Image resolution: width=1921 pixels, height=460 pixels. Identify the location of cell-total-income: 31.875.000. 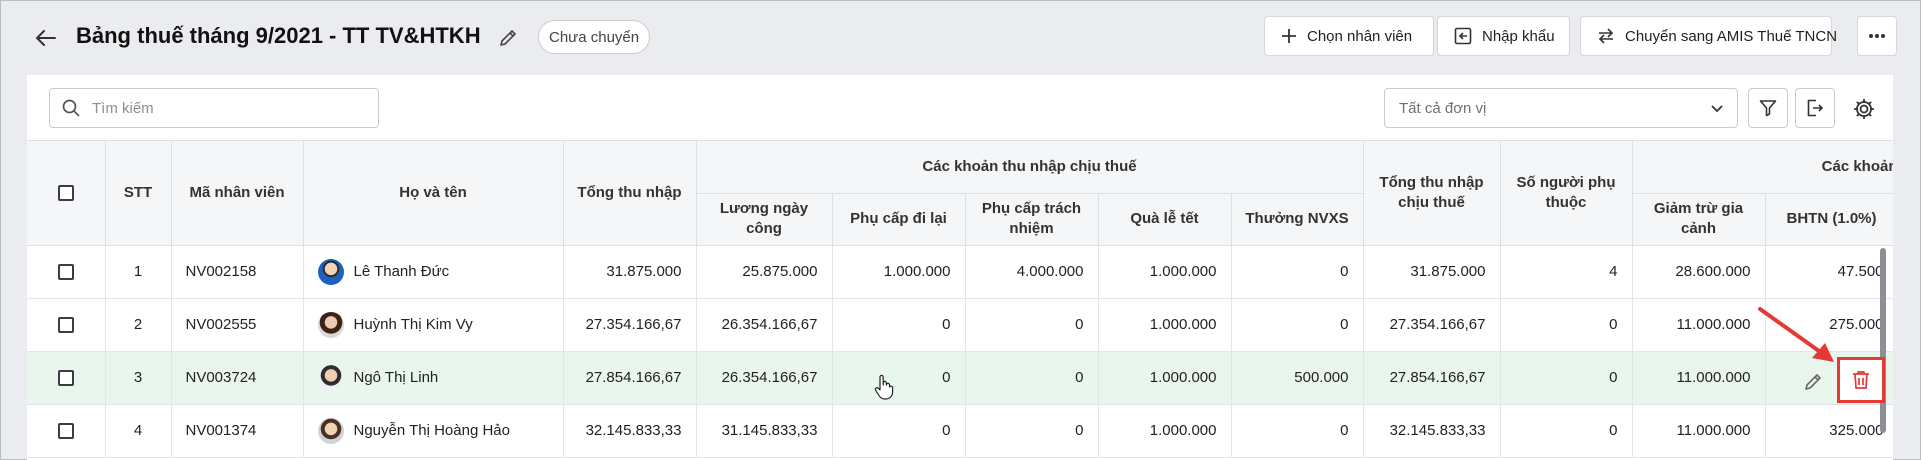
(630, 272).